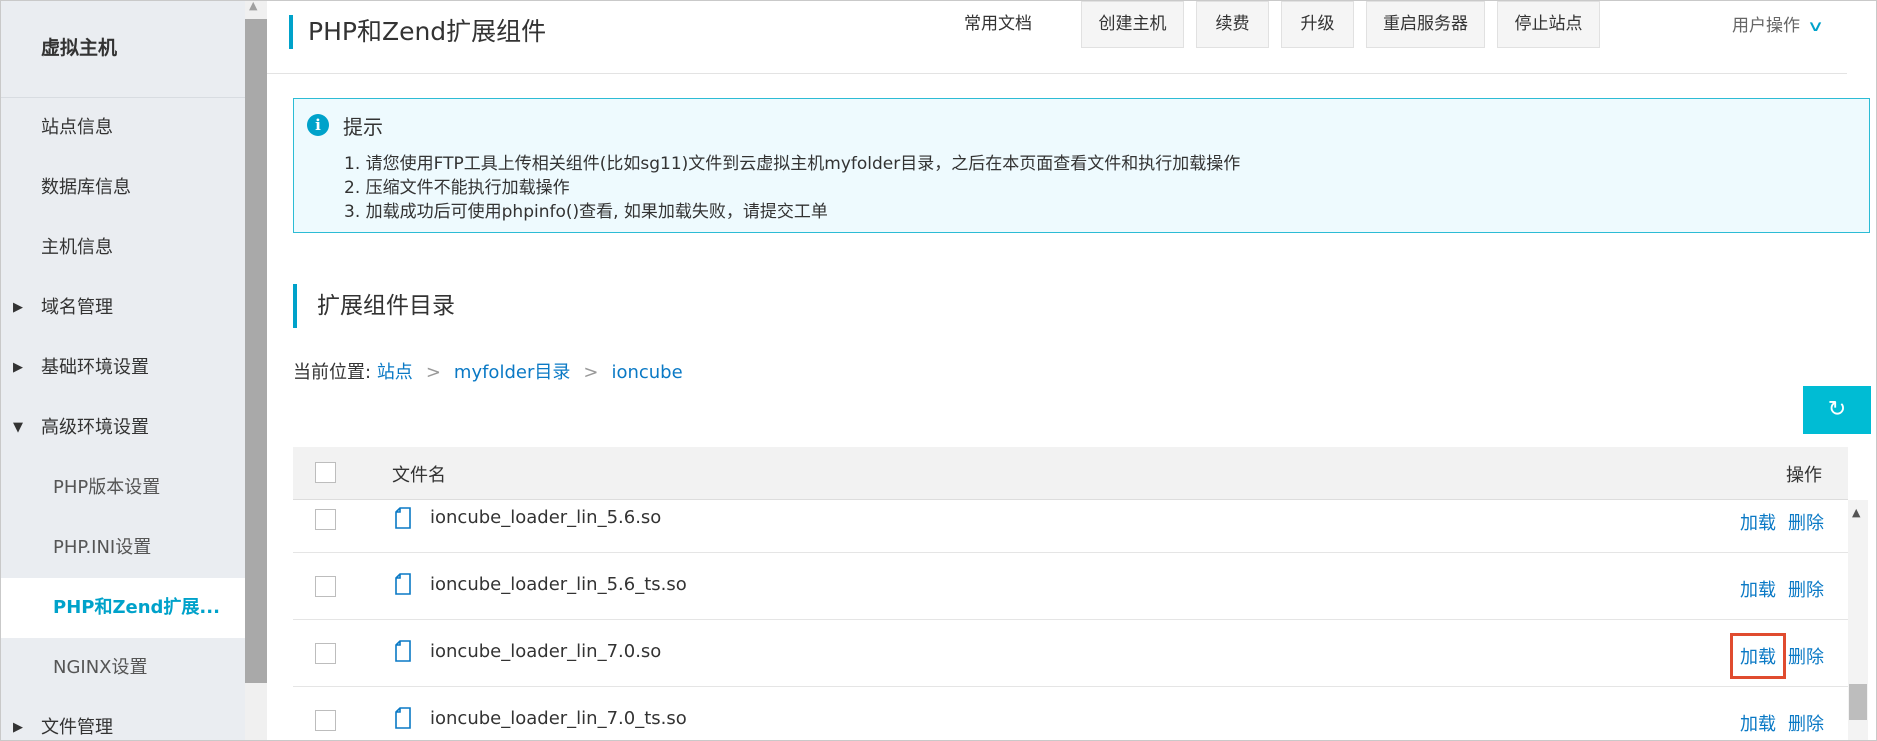  I want to click on table-row: ioncube_loader_lin_5.6.so 加载 删除, so click(1070, 526).